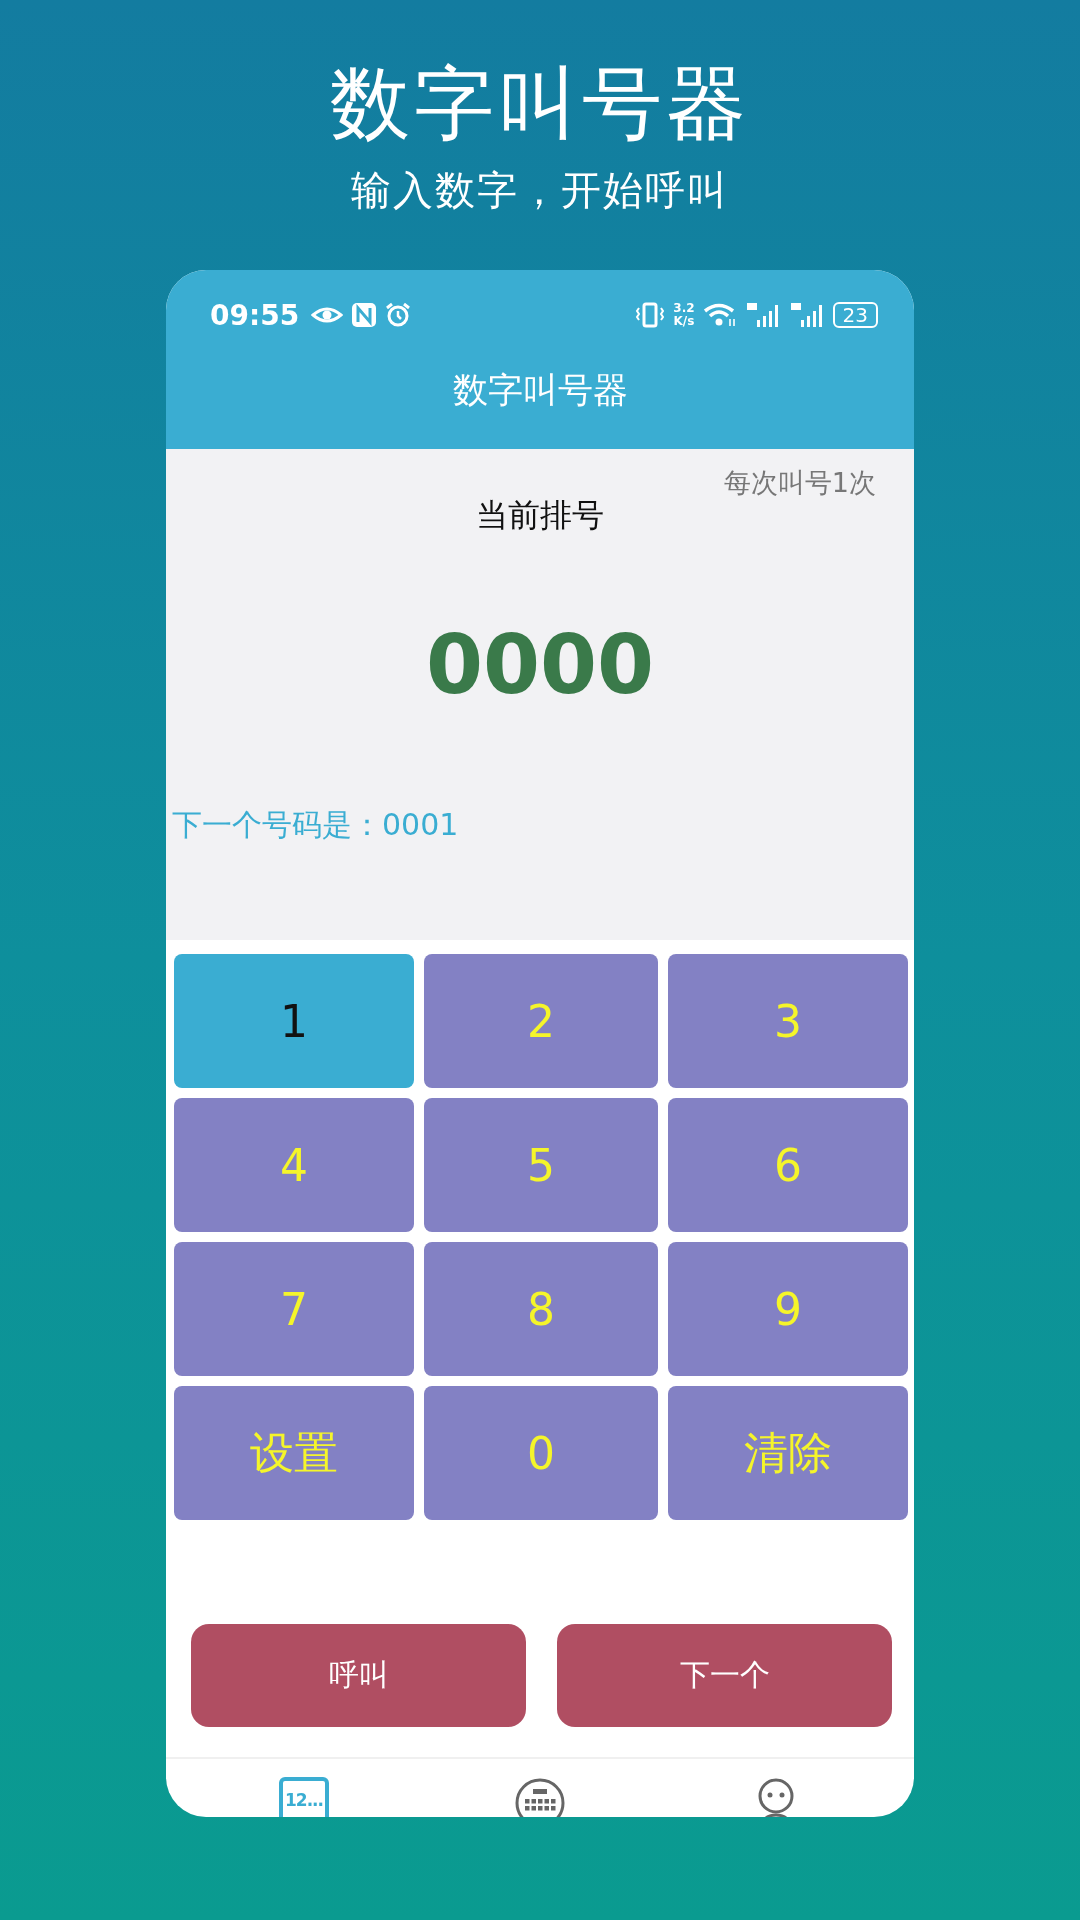  I want to click on alarm-icon, so click(398, 315).